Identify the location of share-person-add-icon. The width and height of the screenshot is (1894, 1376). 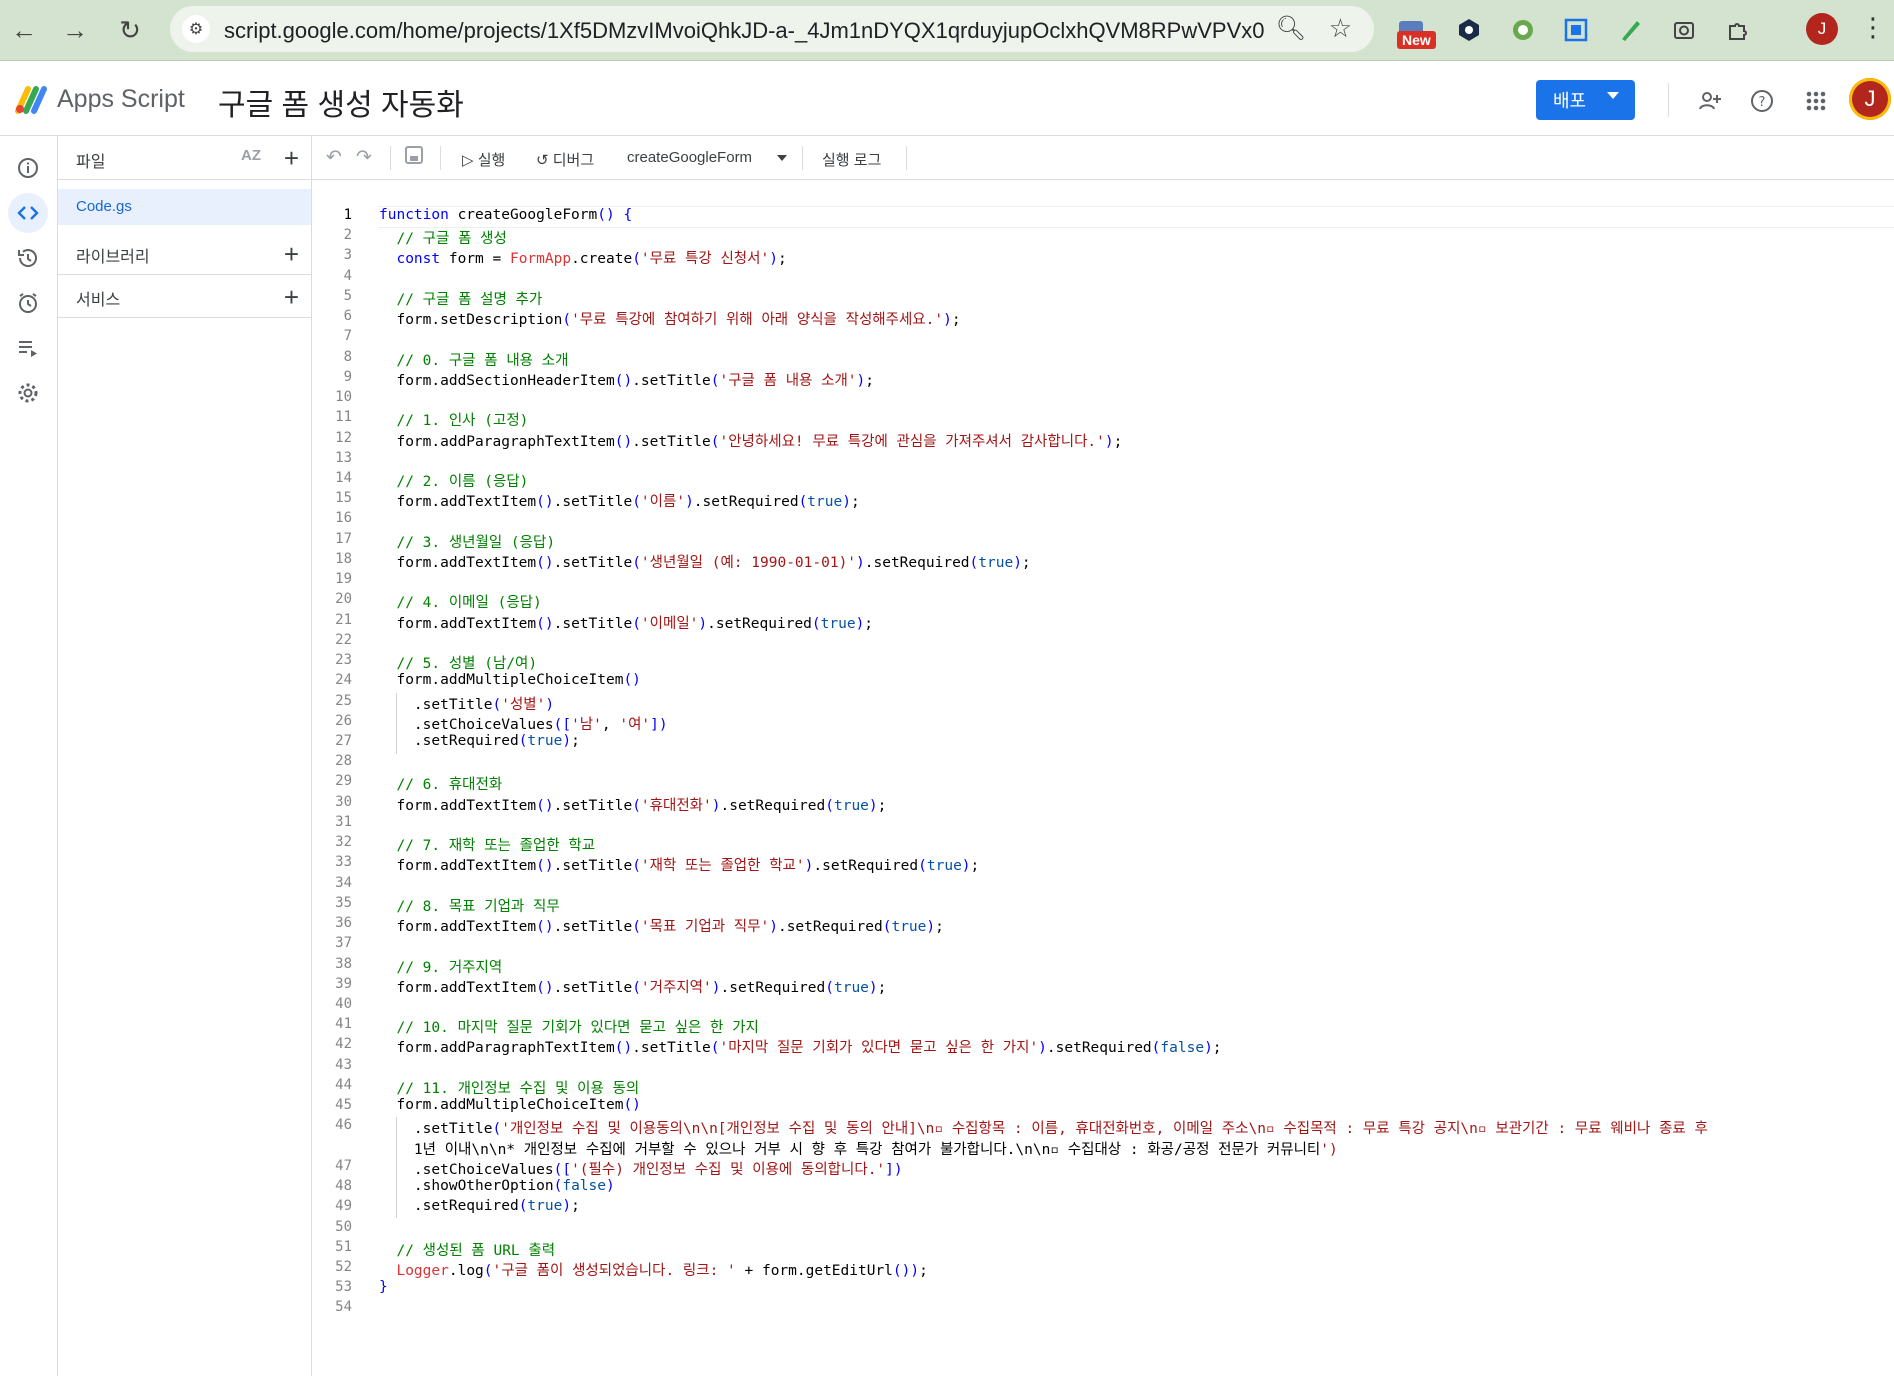
(1710, 101).